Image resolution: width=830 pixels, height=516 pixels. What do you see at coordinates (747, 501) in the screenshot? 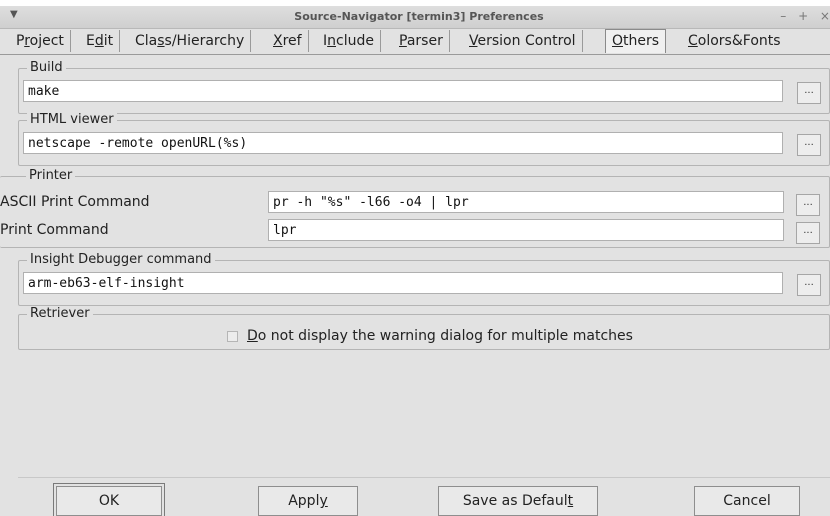
I see `cancel-button: Cancel` at bounding box center [747, 501].